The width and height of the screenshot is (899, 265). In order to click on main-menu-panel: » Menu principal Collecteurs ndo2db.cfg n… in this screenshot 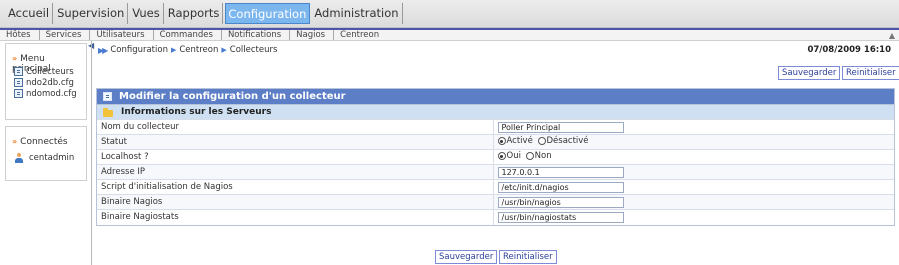, I will do `click(46, 81)`.